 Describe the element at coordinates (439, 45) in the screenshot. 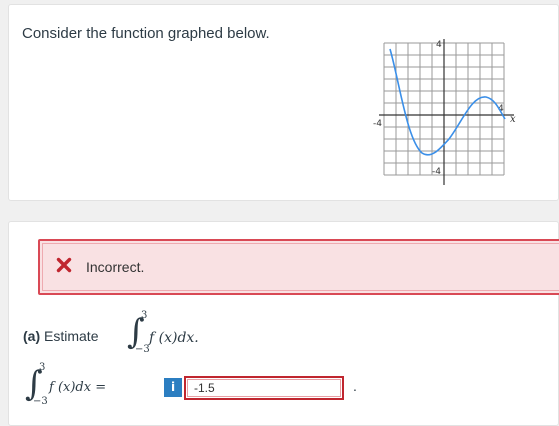

I see `y-max-label: 4` at that location.